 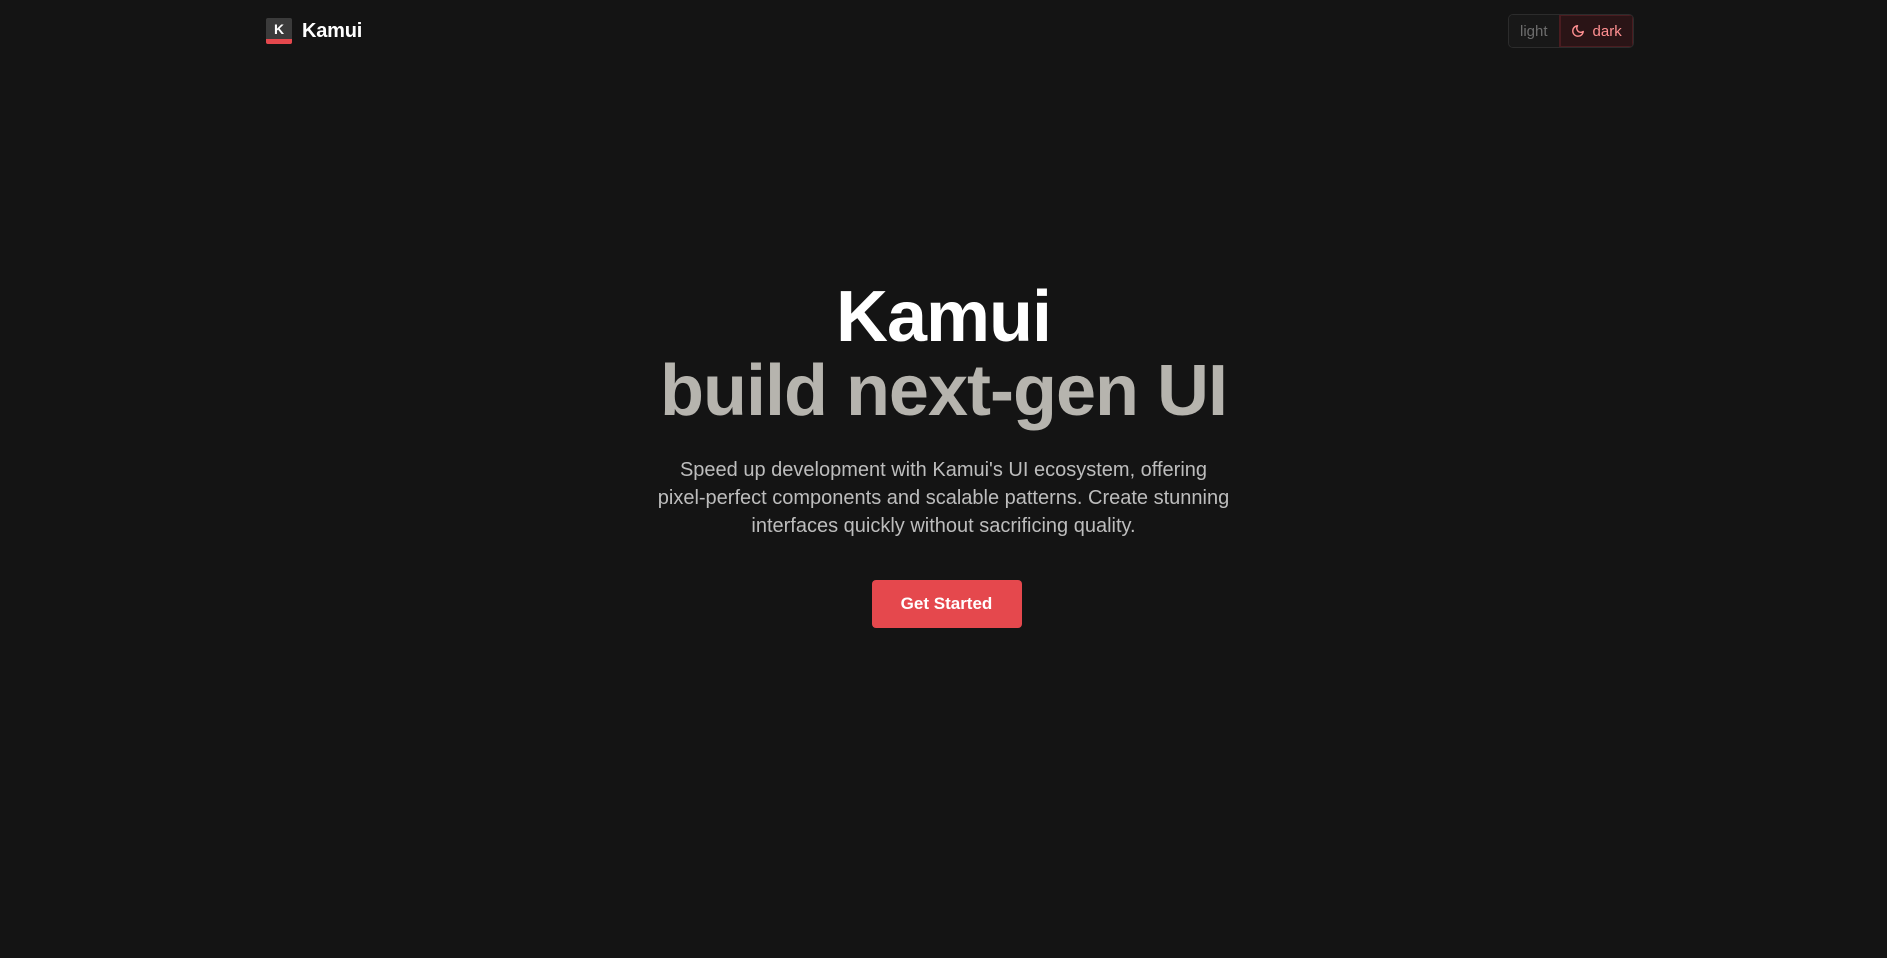 I want to click on get-started-button: Get Started, so click(x=946, y=604).